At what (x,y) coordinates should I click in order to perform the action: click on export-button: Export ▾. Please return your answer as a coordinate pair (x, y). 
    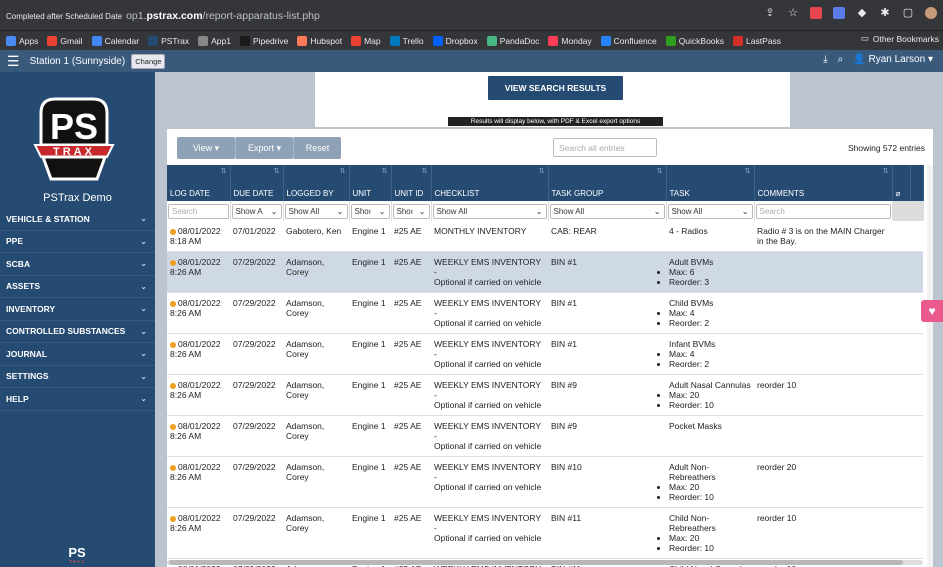
    Looking at the image, I should click on (264, 148).